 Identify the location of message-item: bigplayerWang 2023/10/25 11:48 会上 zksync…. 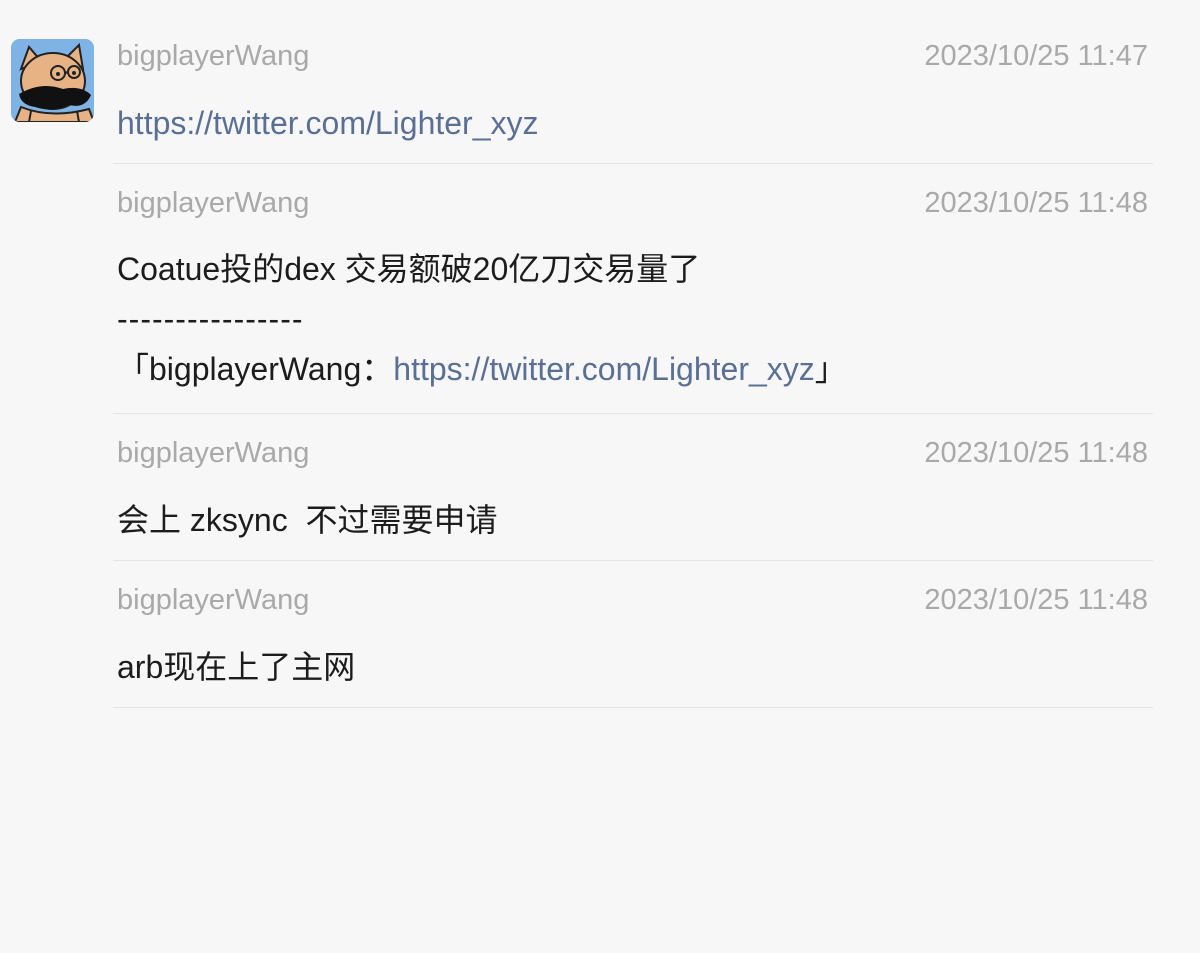
(633, 498).